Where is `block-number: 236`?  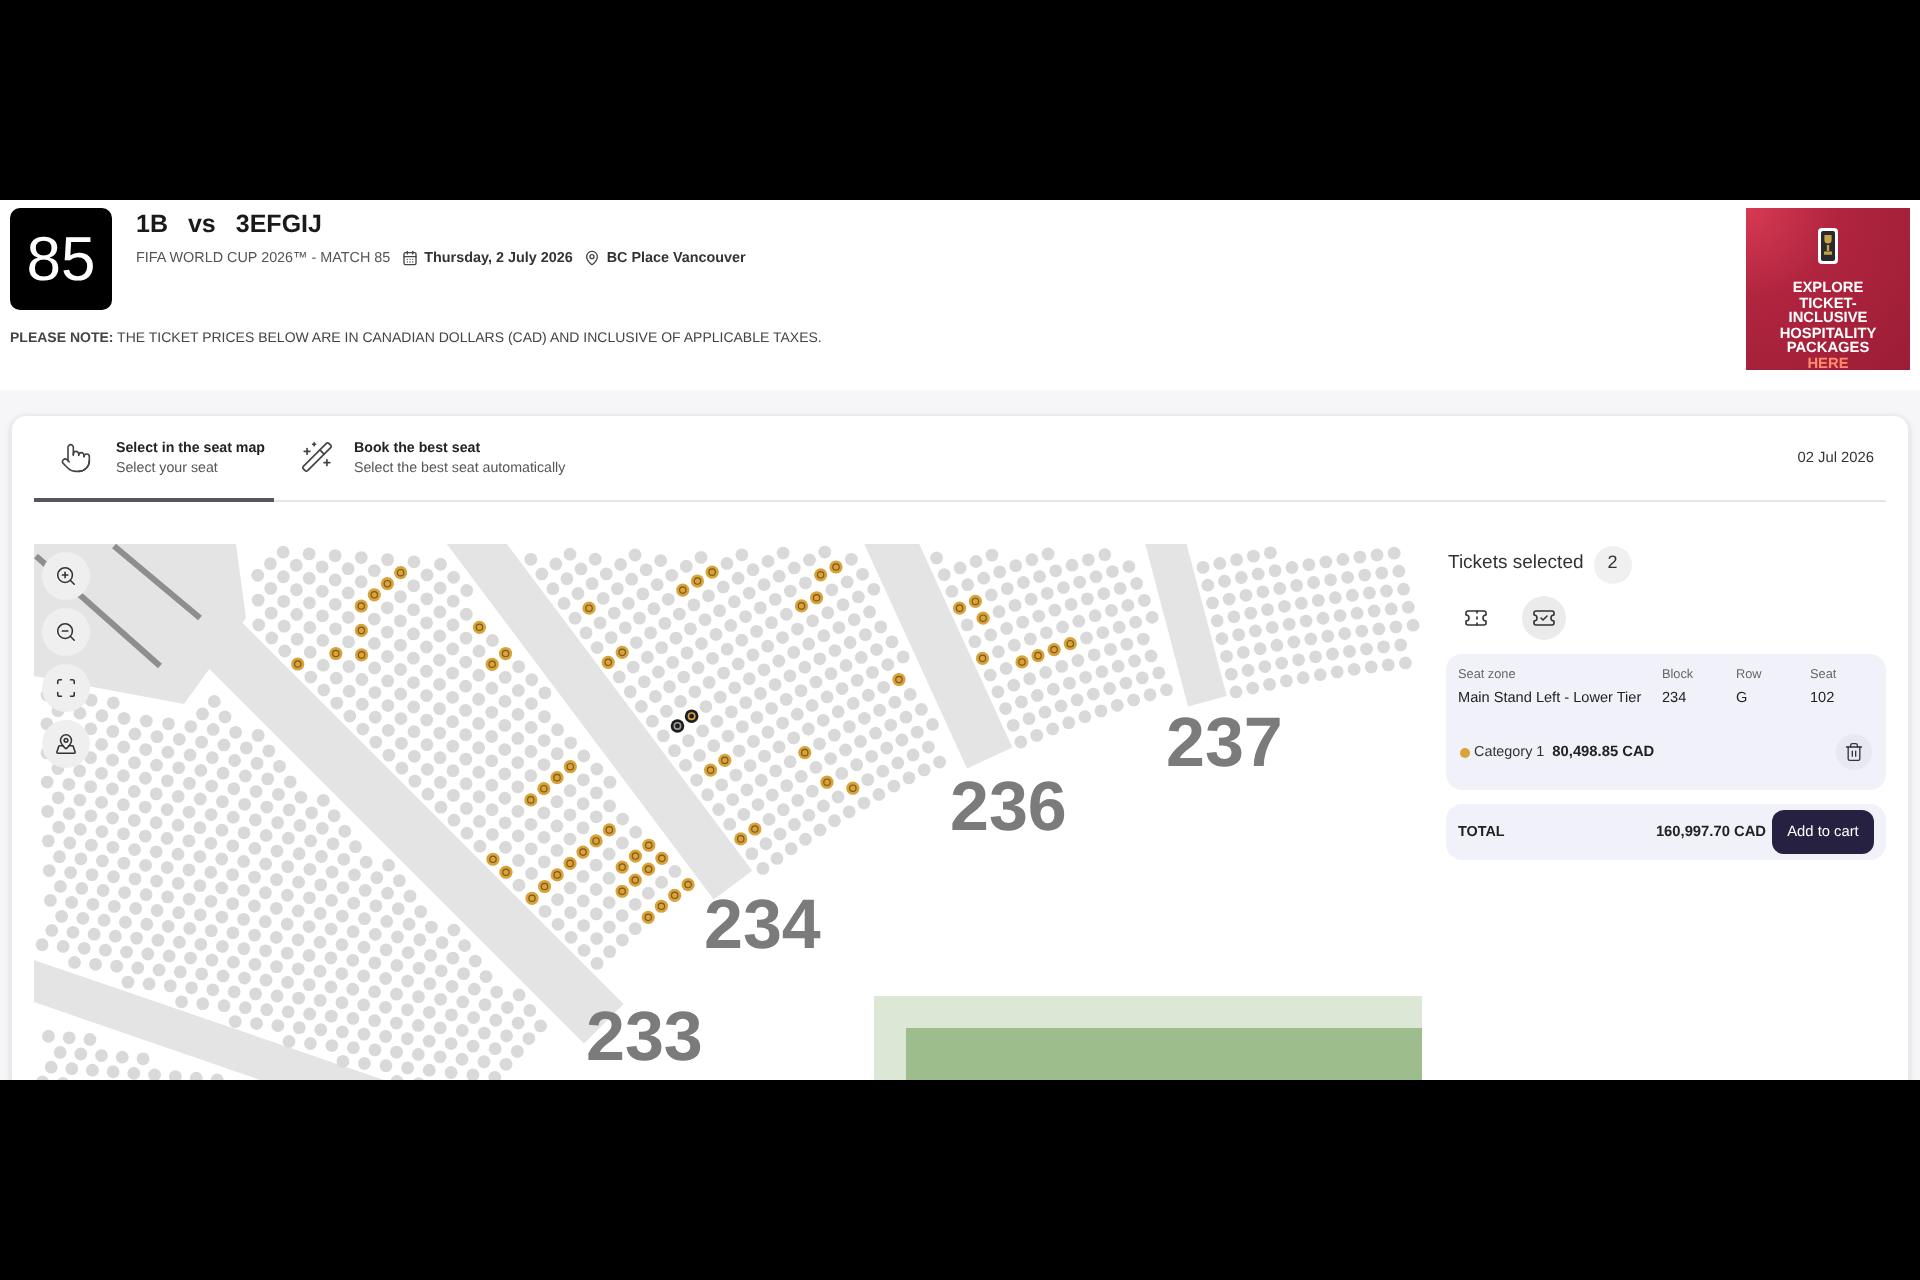
block-number: 236 is located at coordinates (1008, 807).